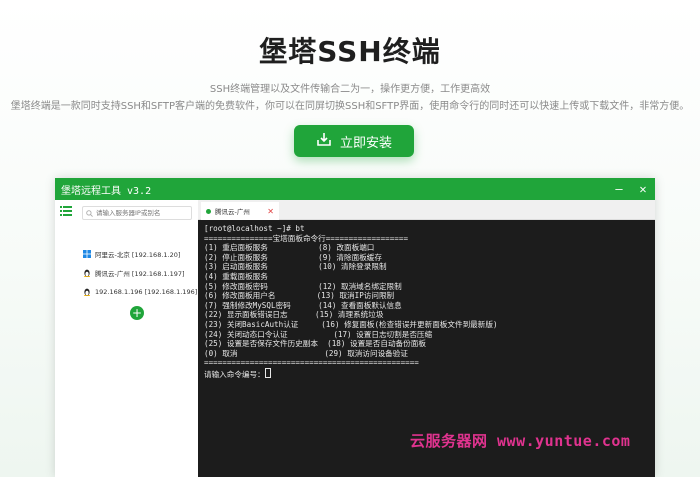  I want to click on search-input, so click(142, 213).